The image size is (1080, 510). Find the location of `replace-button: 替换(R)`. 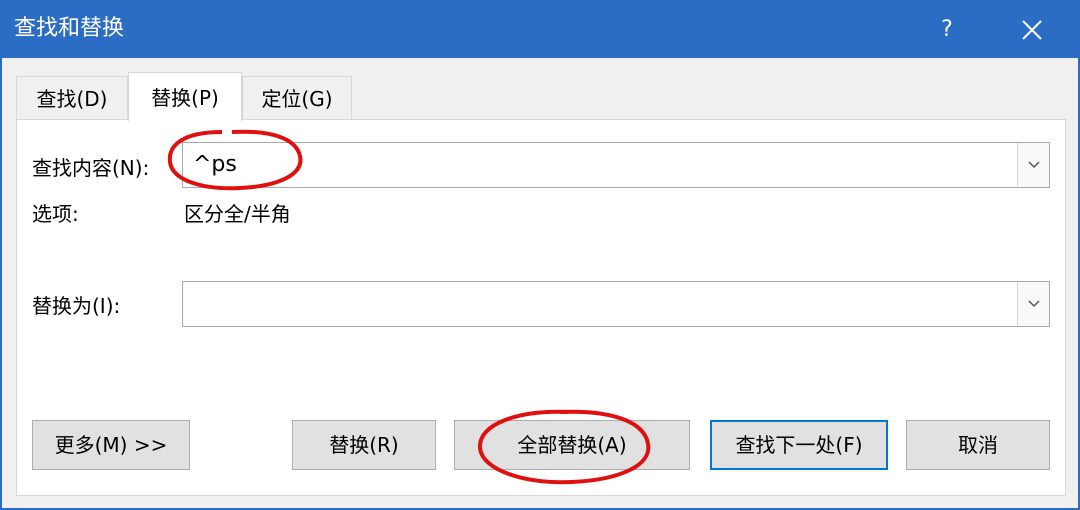

replace-button: 替换(R) is located at coordinates (364, 445).